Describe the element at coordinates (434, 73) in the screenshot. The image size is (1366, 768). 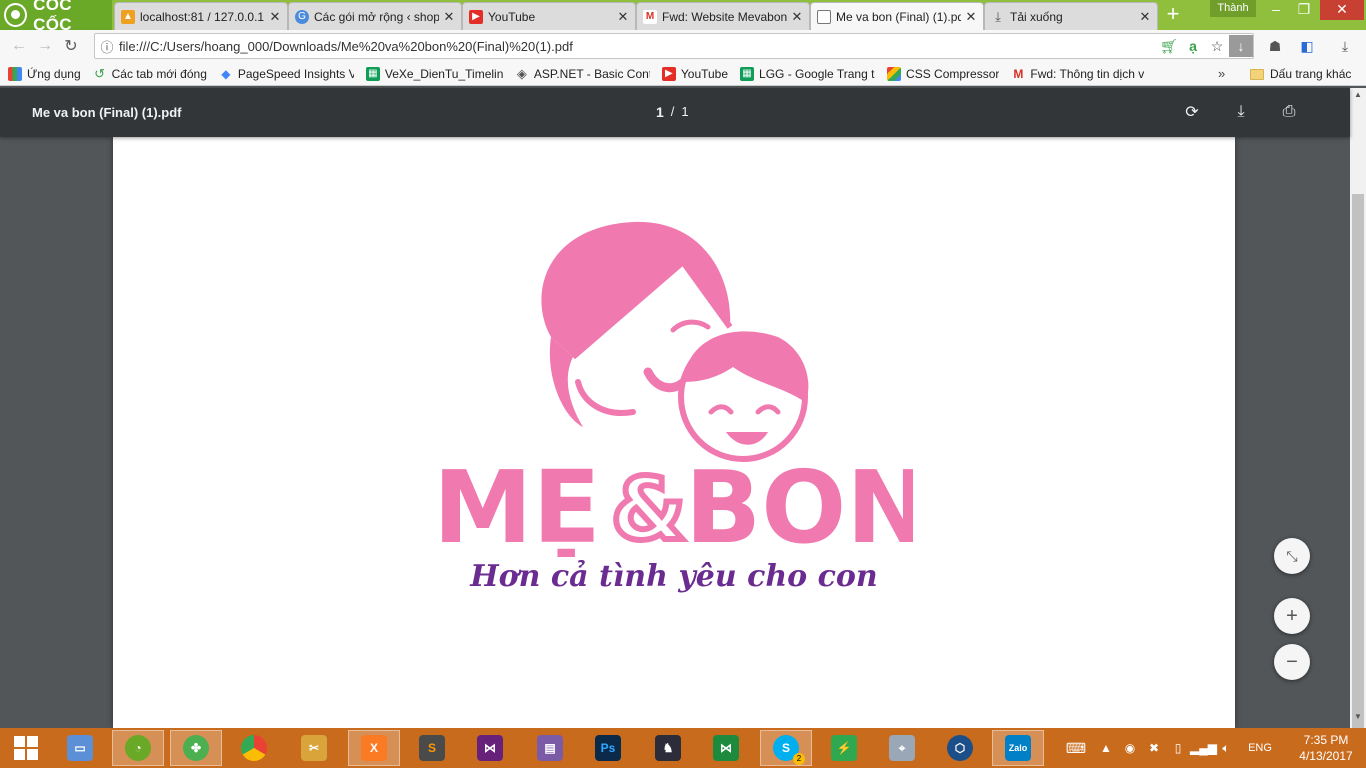
I see `bookmark-vexe: ▦ VeXe_DienTu_Timeline` at that location.